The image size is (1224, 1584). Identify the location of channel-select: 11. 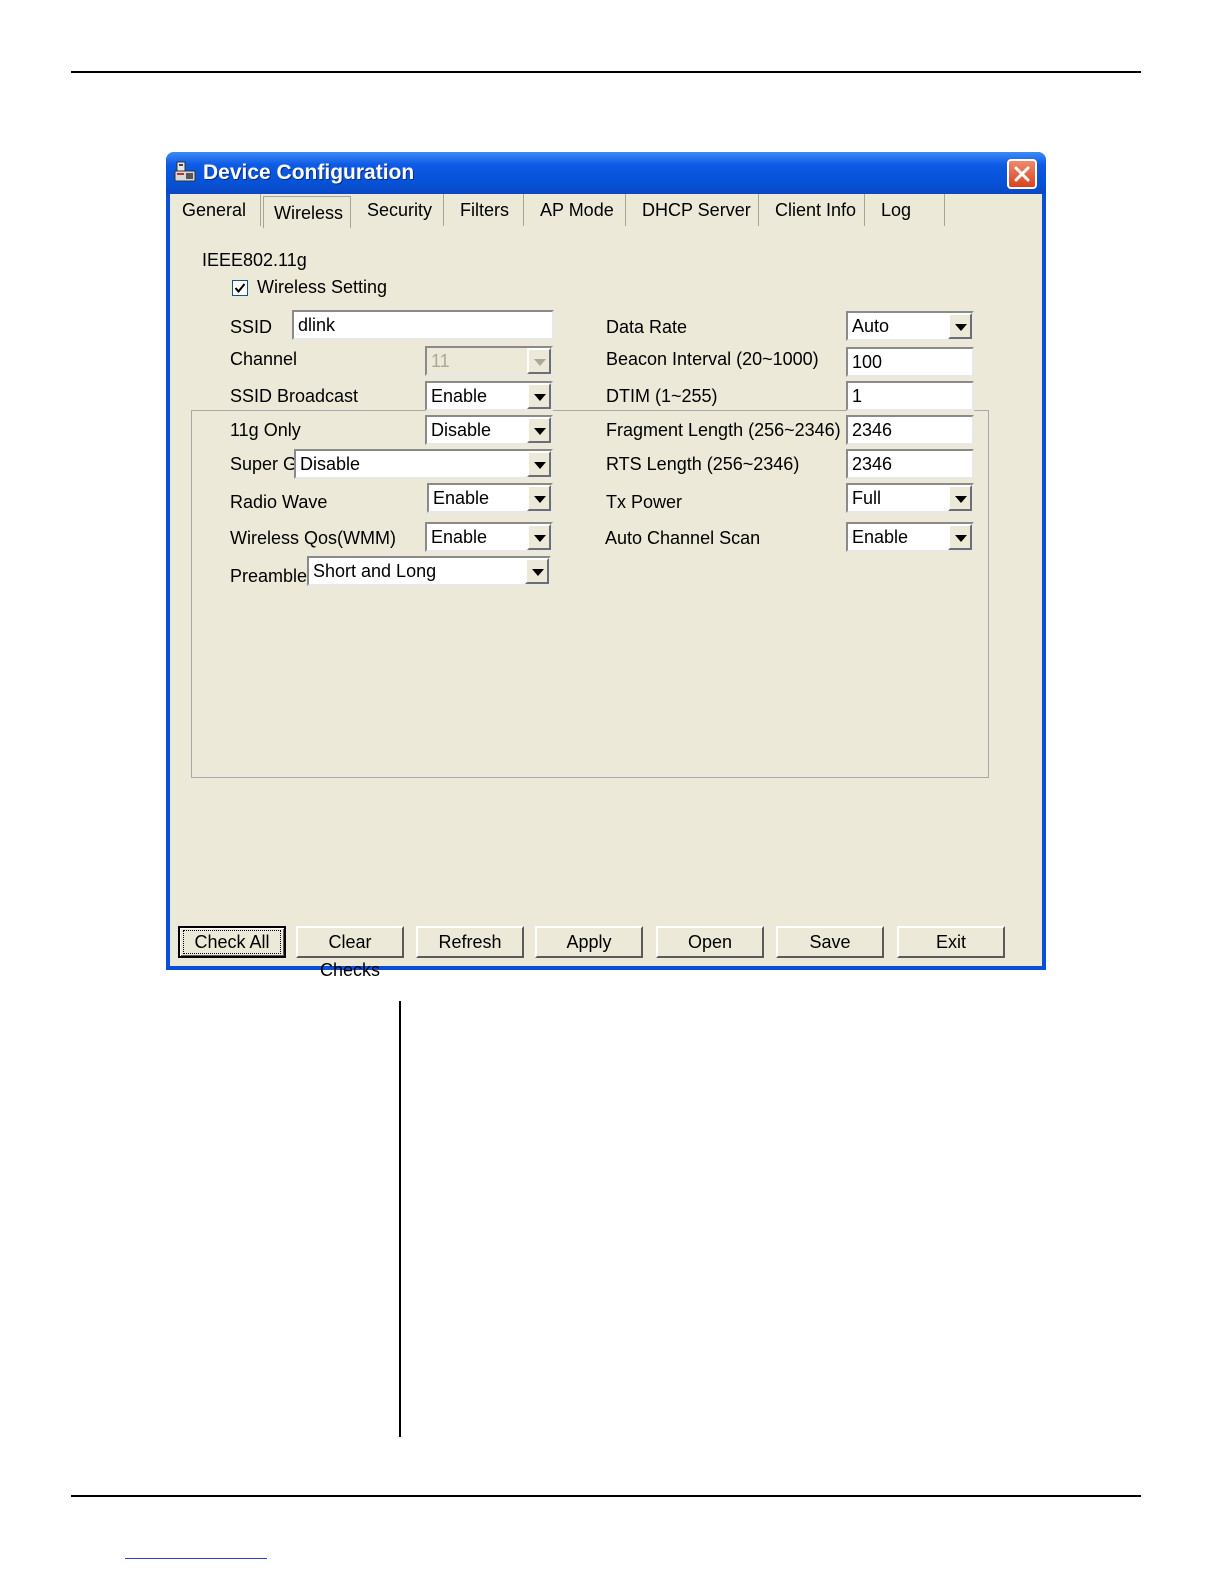
(489, 361).